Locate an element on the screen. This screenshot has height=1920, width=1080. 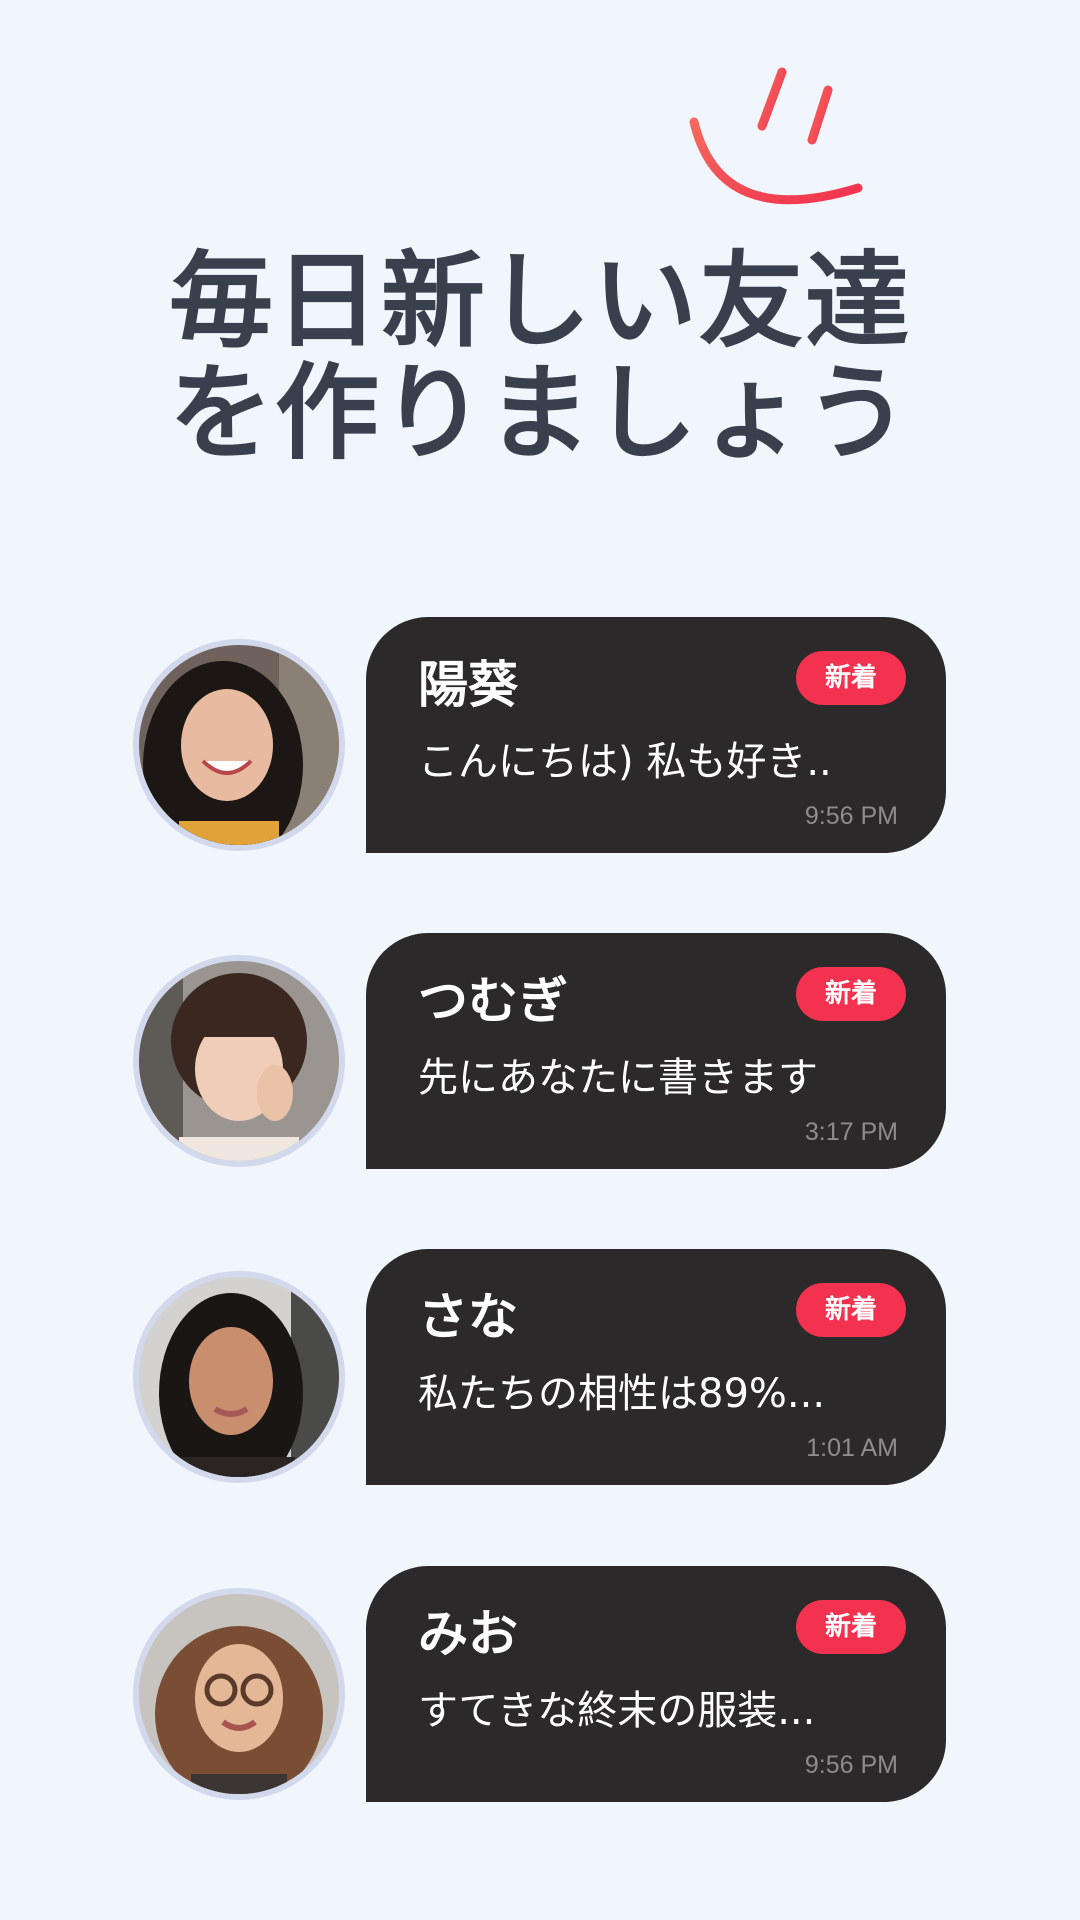
chat-row: みお 新着 すてきな終末の服装... 9:56 PM is located at coordinates (540, 1686).